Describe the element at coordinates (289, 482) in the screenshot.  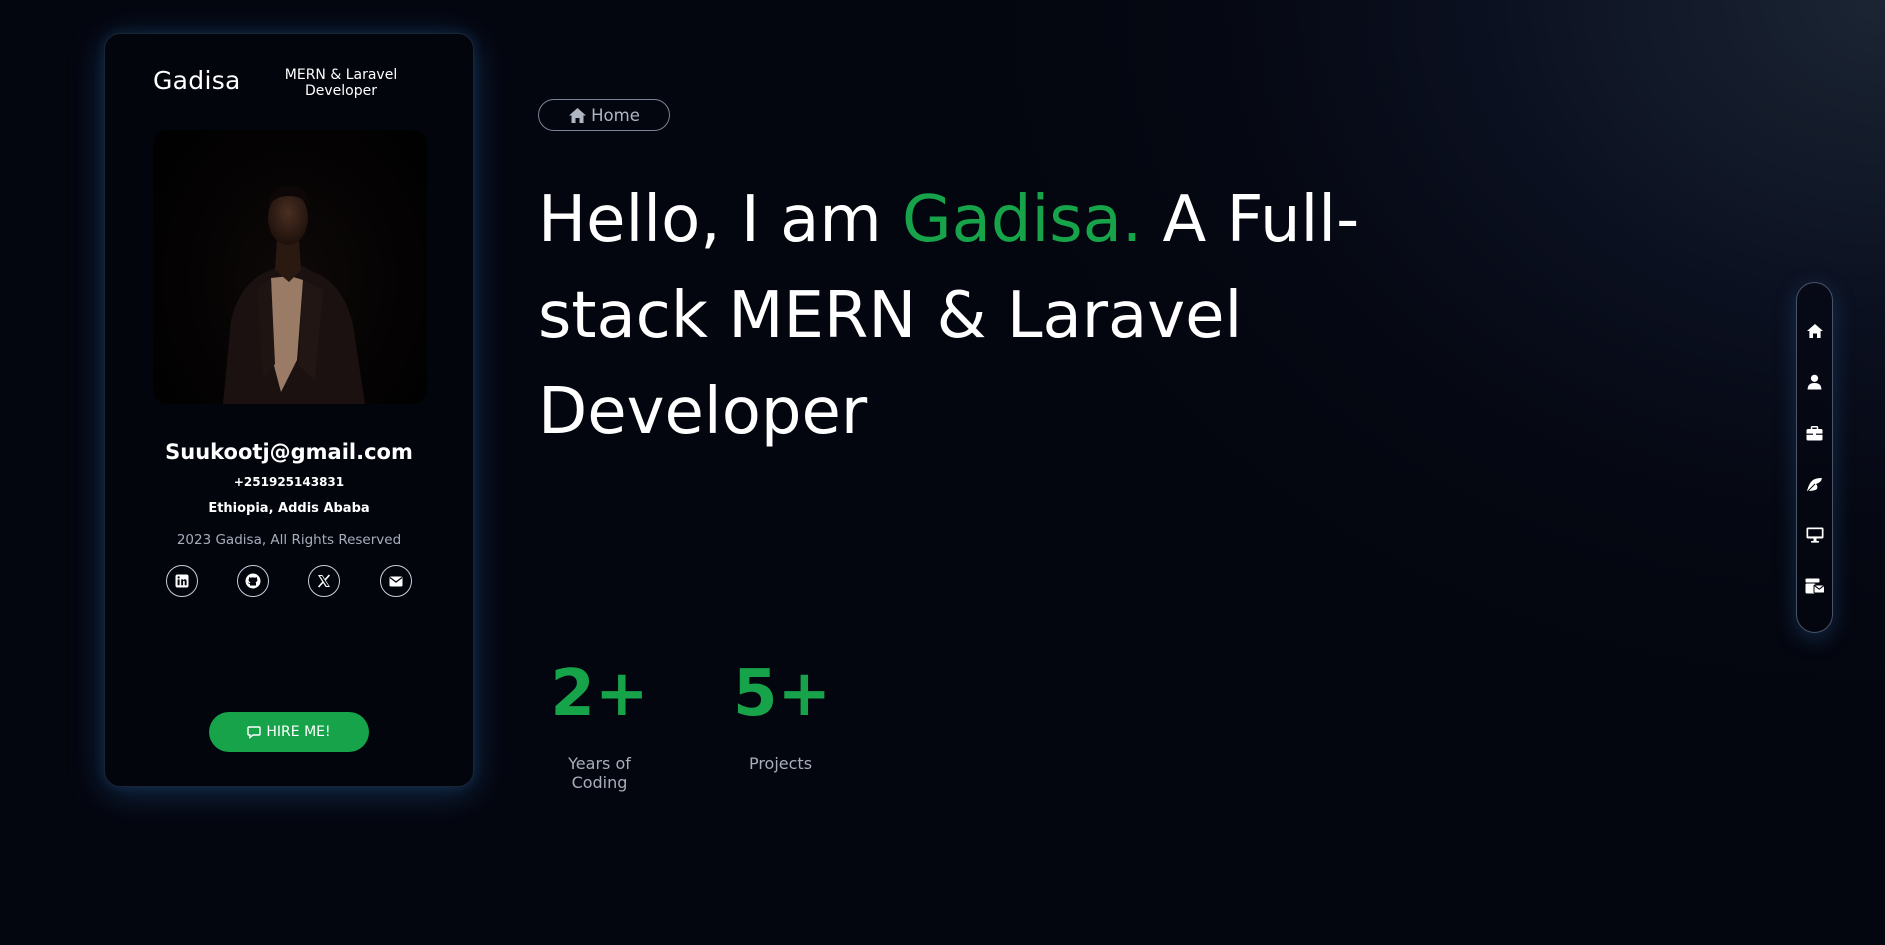
I see `profile-phone: +251925143831` at that location.